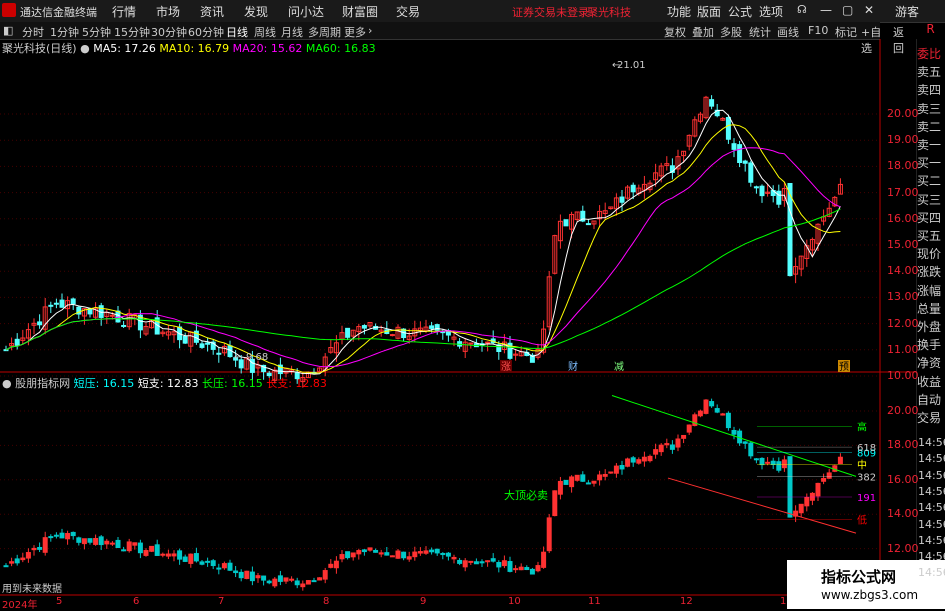 The height and width of the screenshot is (611, 945). Describe the element at coordinates (788, 32) in the screenshot. I see `btn-draw: 画线` at that location.